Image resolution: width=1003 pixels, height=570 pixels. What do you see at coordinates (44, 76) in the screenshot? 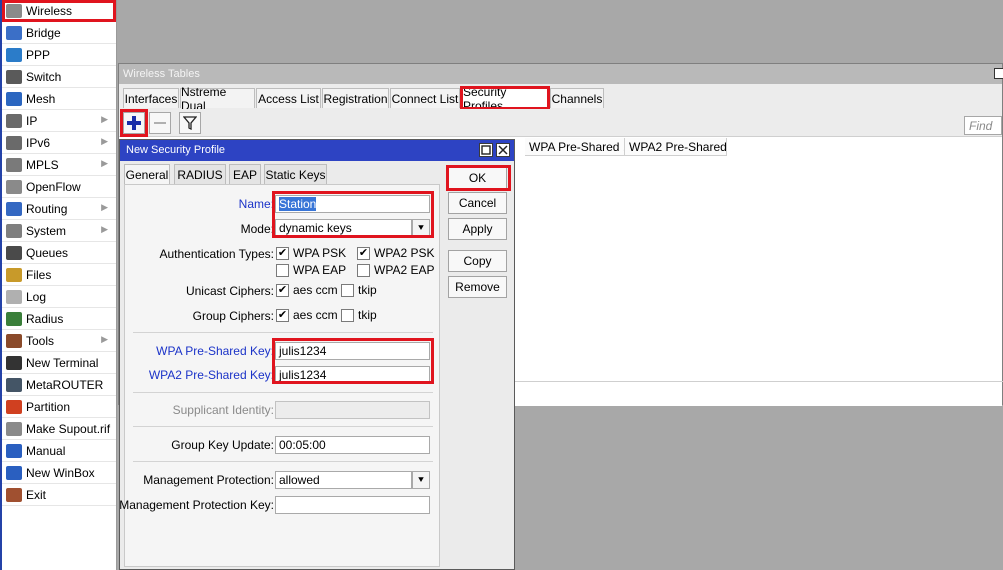
I see `sidebar-item-label: Switch` at bounding box center [44, 76].